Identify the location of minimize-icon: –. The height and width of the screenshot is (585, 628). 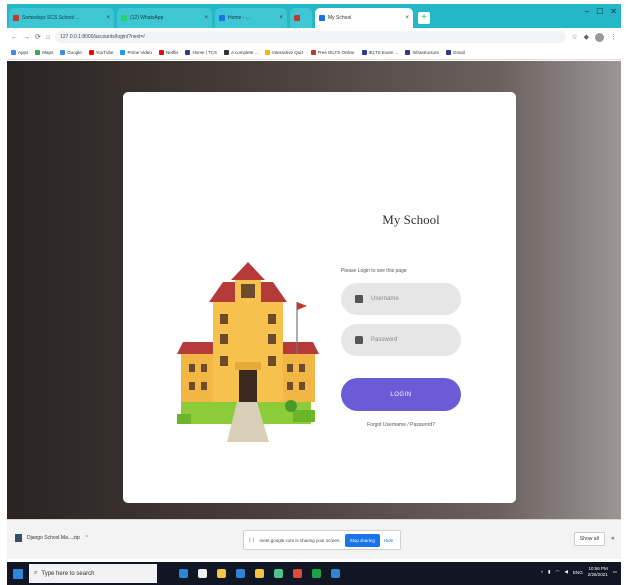
(587, 11).